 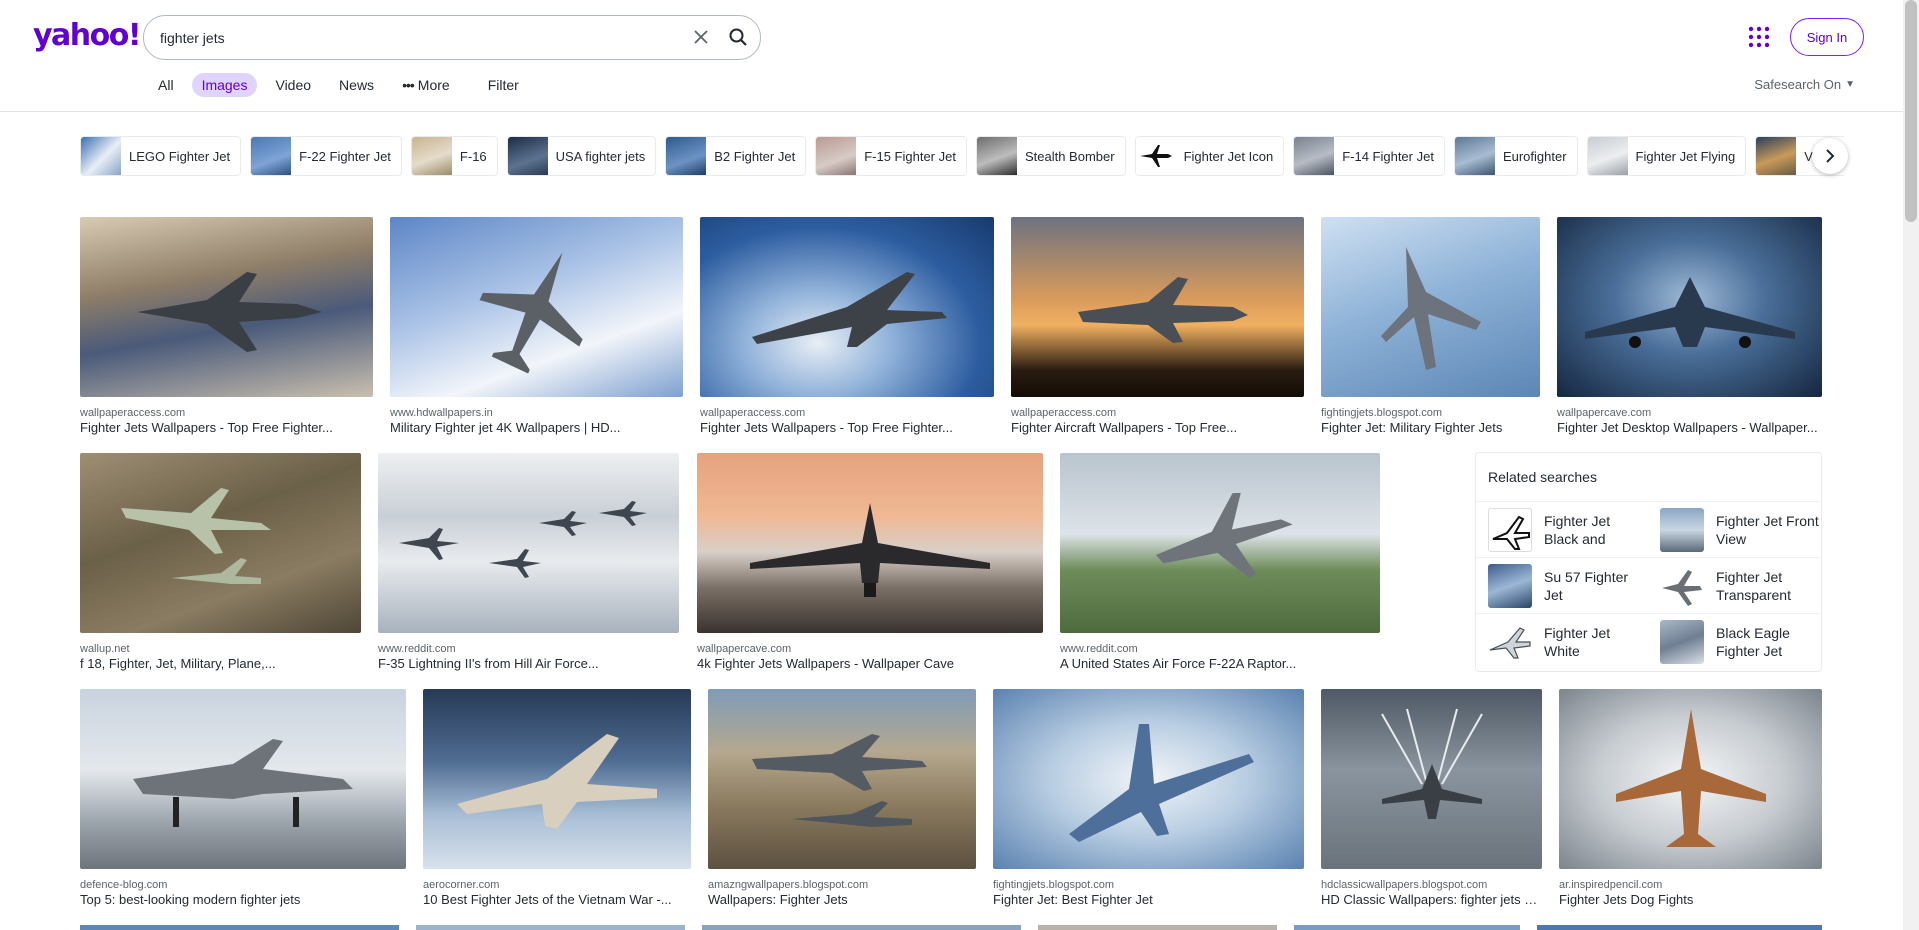 I want to click on pill-f14-fighter-jet: F-14 Fighter Jet, so click(x=1369, y=156).